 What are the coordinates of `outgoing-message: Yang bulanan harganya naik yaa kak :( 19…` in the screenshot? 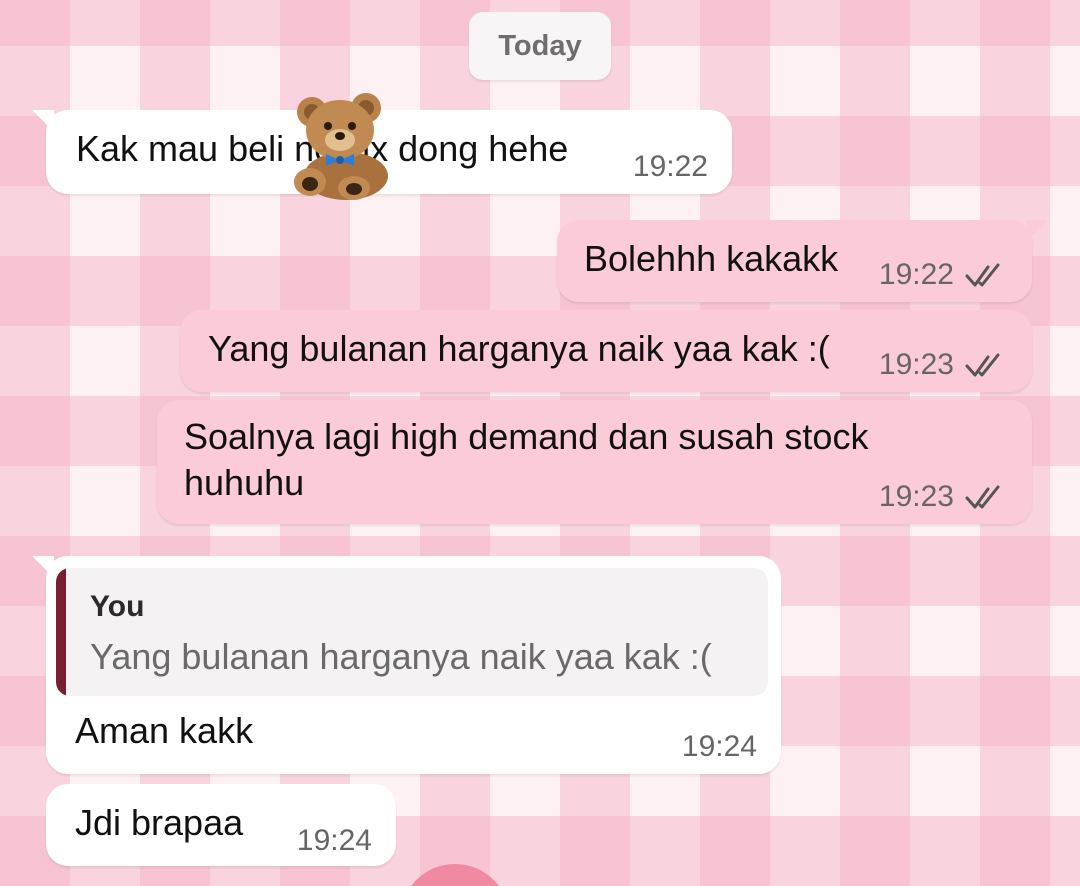 It's located at (606, 351).